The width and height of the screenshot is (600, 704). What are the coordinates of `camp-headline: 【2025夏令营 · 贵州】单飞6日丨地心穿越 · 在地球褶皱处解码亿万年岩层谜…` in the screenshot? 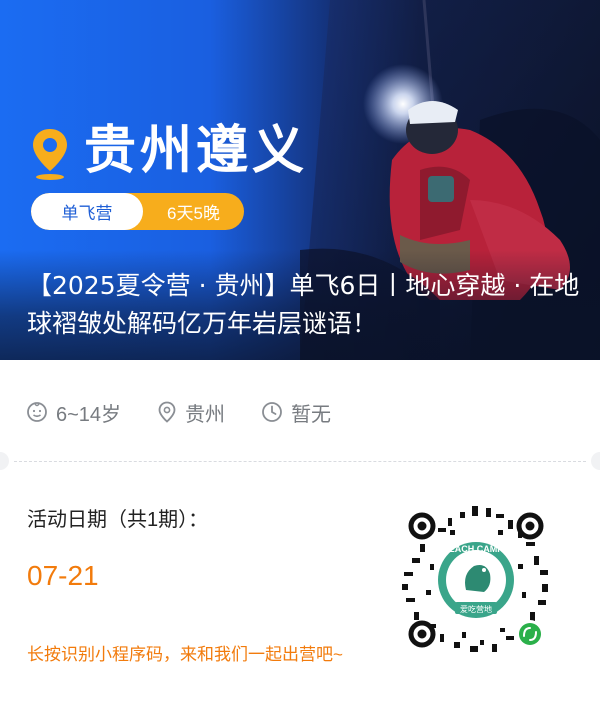 It's located at (303, 304).